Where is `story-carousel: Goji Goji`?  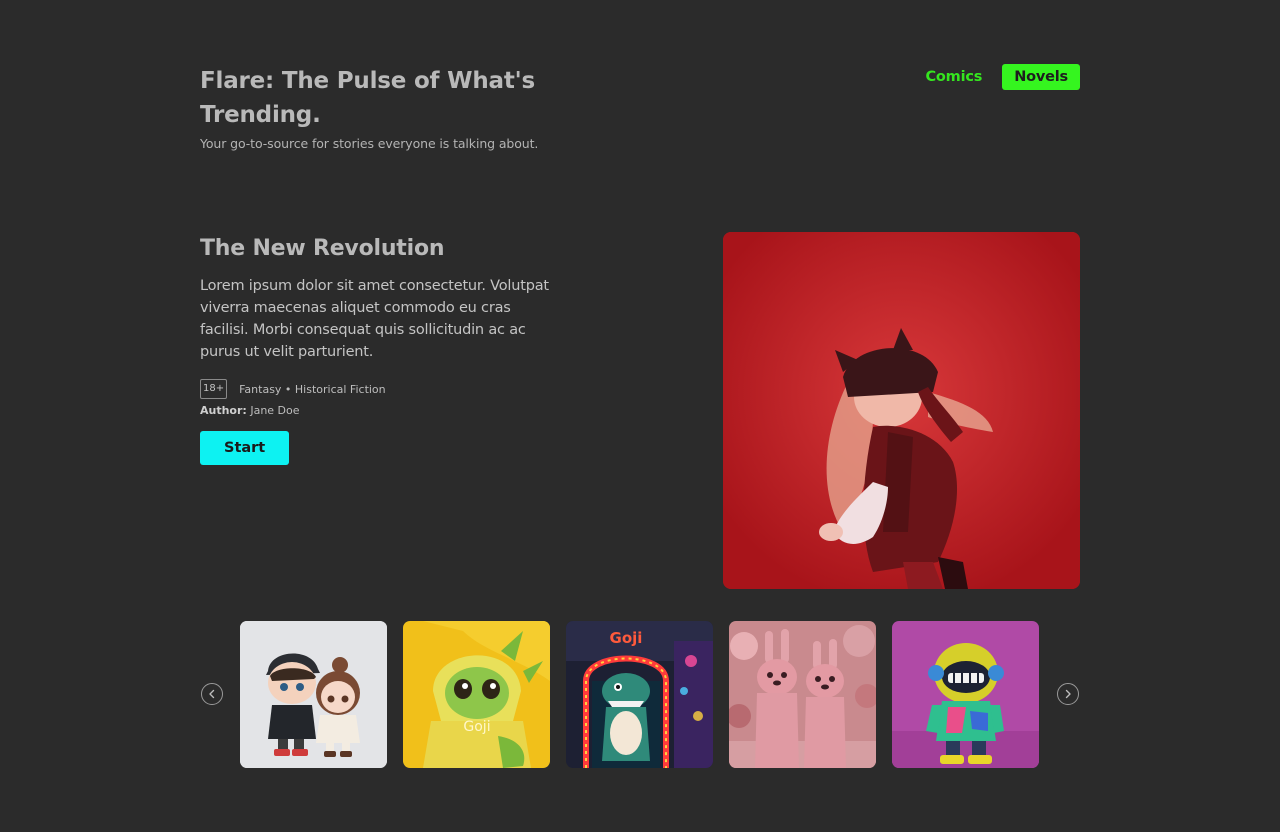 story-carousel: Goji Goji is located at coordinates (640, 694).